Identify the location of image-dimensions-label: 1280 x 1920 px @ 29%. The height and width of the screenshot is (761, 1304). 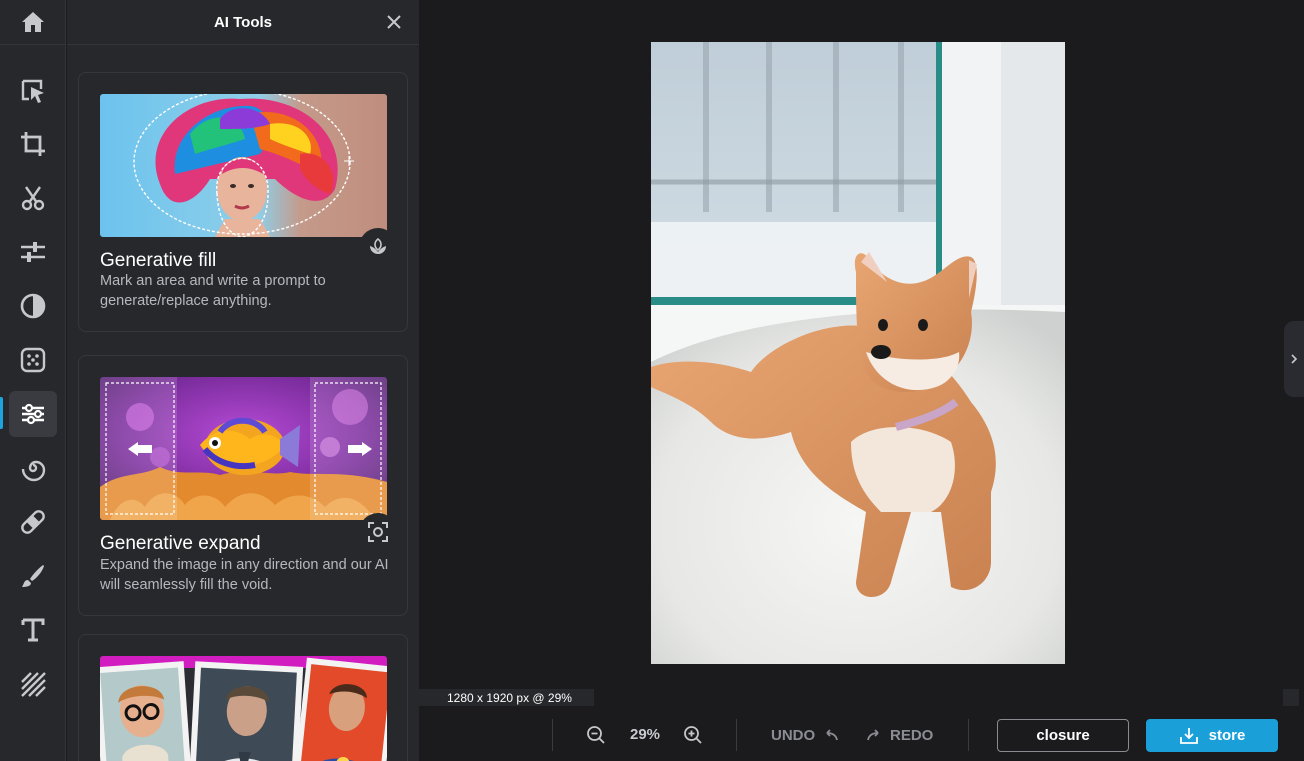
(506, 697).